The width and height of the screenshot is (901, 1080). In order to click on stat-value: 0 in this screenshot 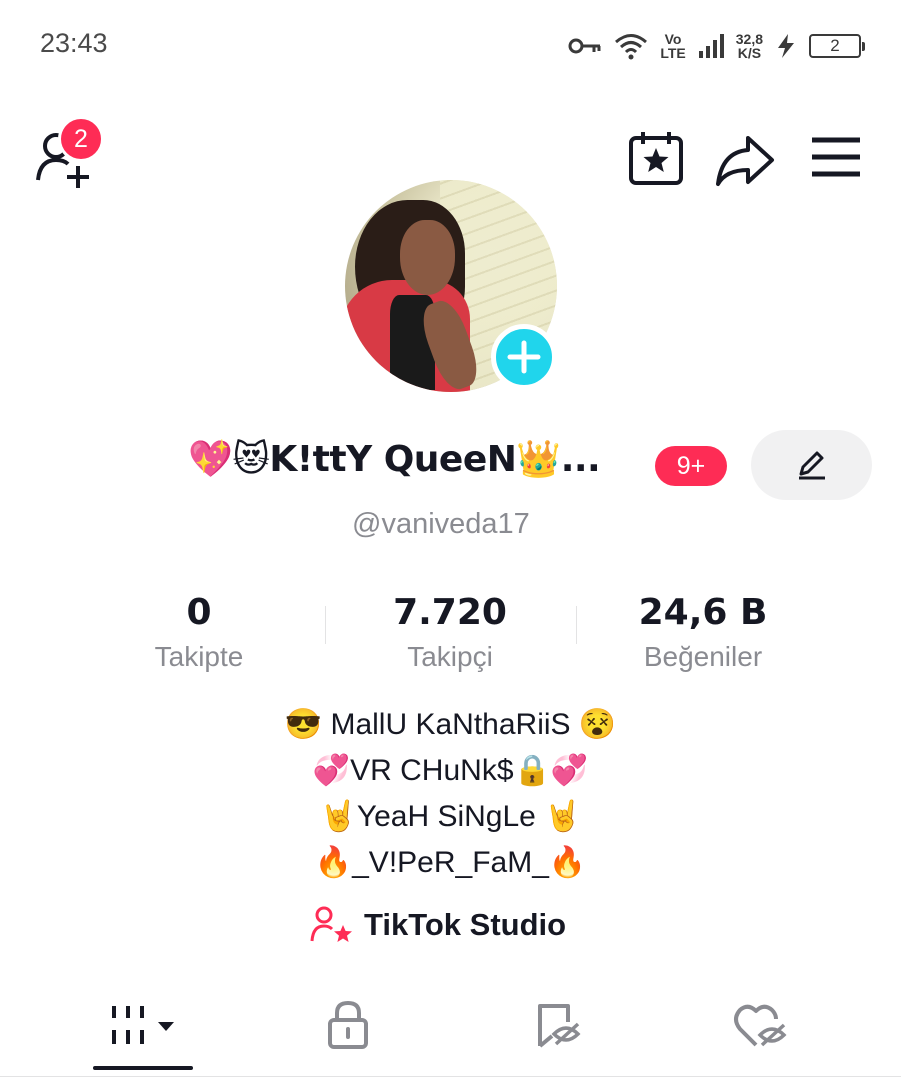, I will do `click(199, 612)`.